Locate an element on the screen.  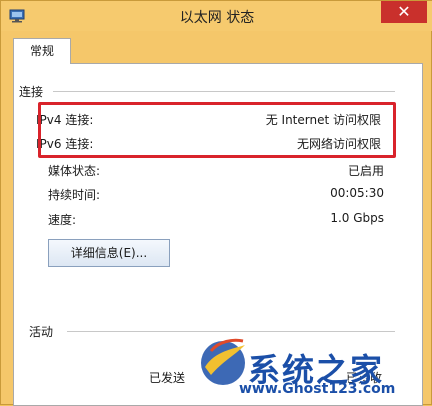
watermark-url: www.Ghost123.com is located at coordinates (317, 389).